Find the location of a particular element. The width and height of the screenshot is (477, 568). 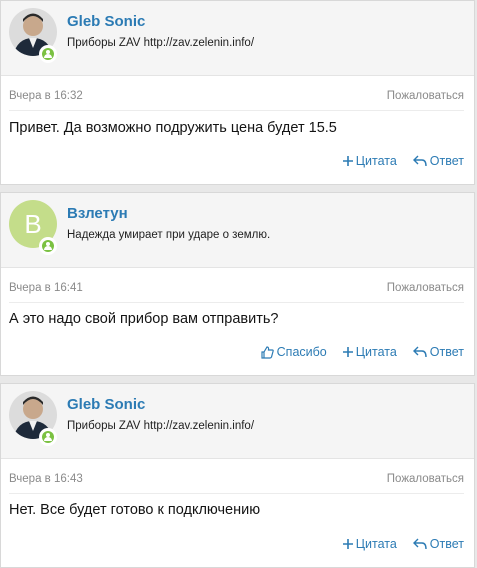

post-actions: Спасибо Цитата Ответ is located at coordinates (362, 352).